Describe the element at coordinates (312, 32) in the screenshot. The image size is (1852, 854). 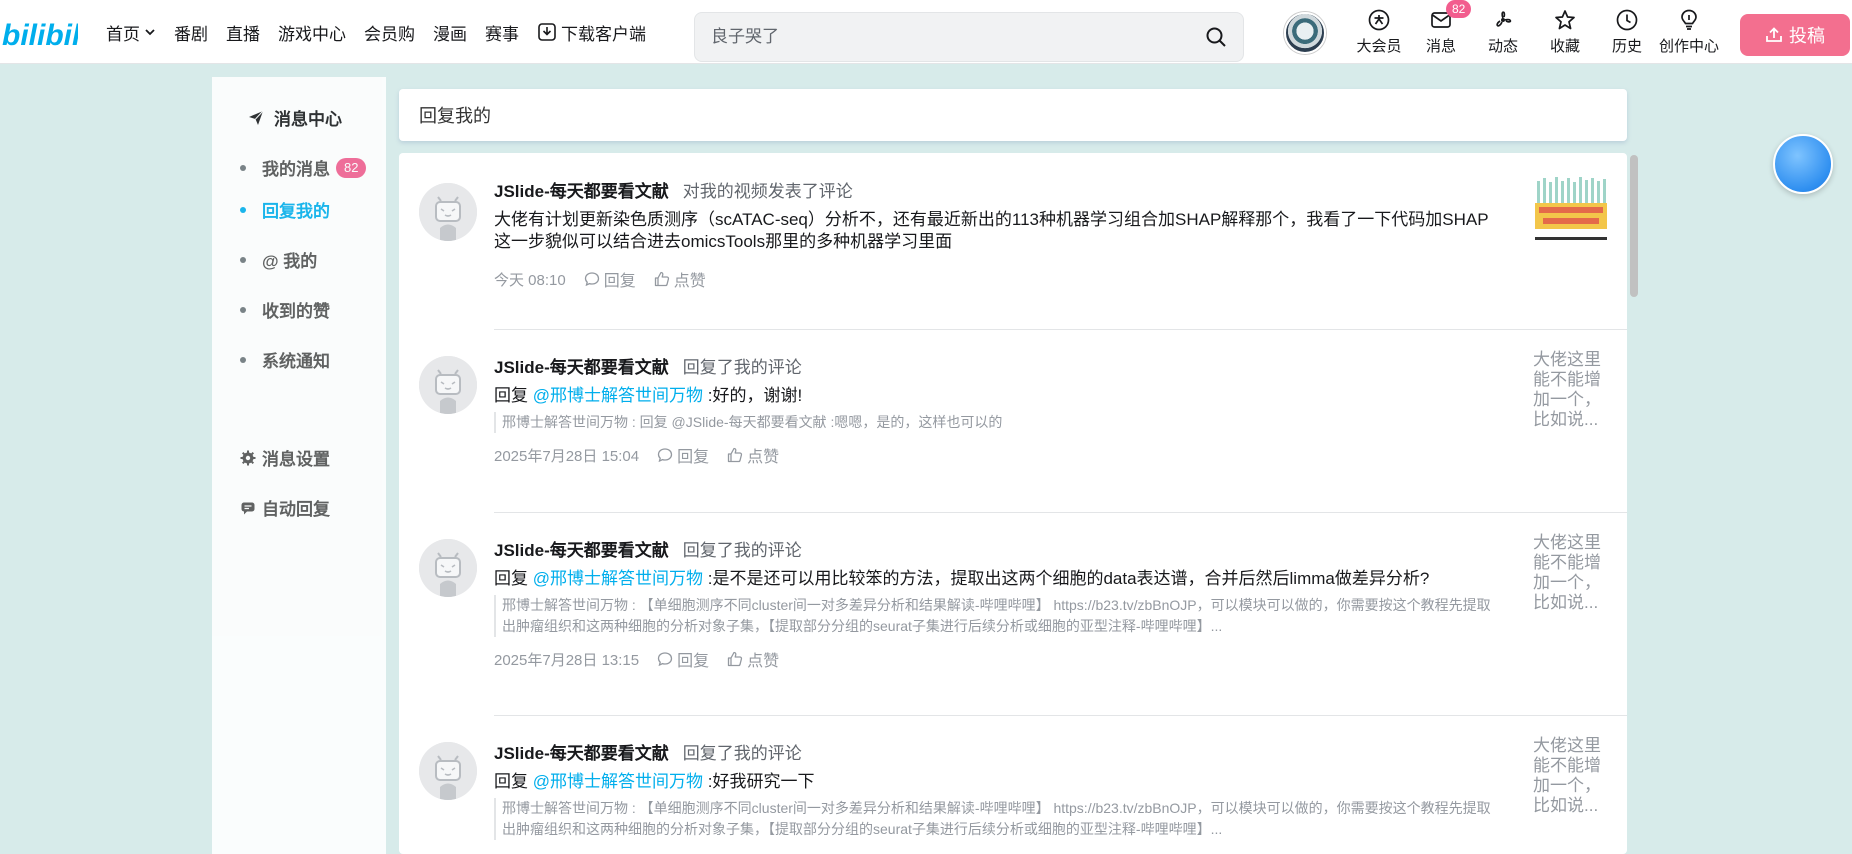
I see `nav-game-center: 游戏中心` at that location.